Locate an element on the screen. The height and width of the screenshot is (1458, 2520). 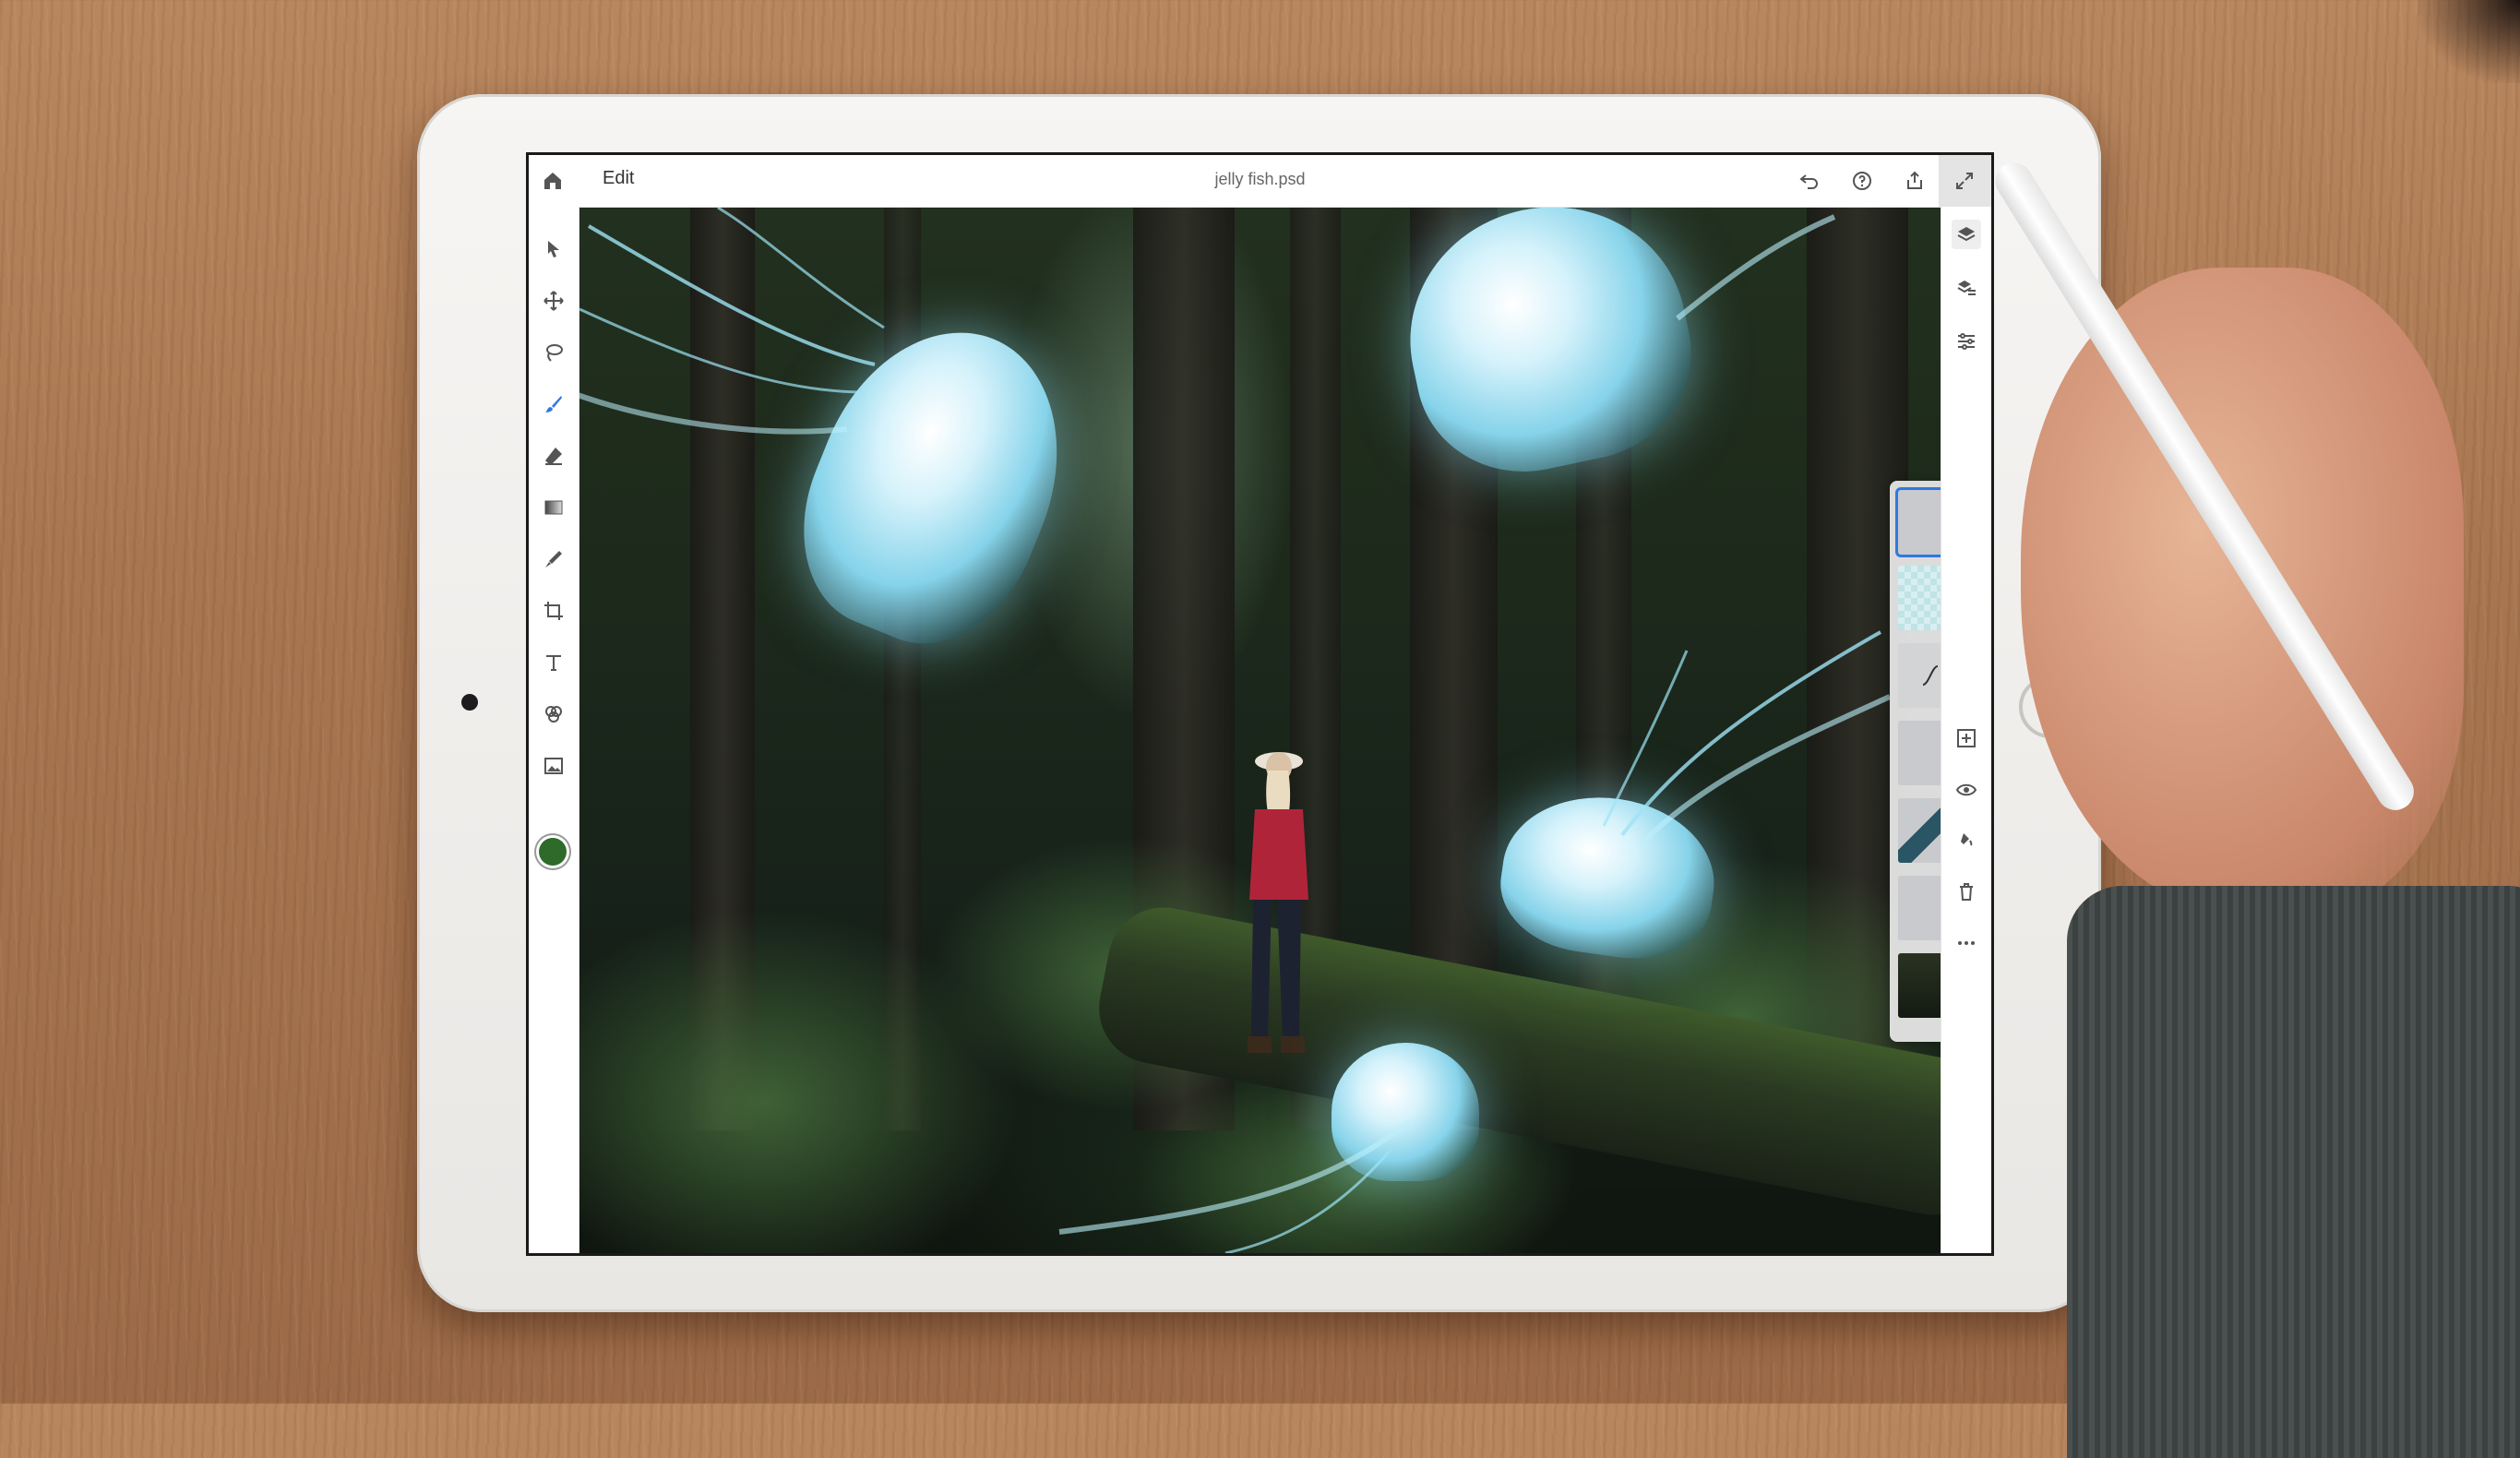
curves-adjustment-icon is located at coordinates (1930, 675).